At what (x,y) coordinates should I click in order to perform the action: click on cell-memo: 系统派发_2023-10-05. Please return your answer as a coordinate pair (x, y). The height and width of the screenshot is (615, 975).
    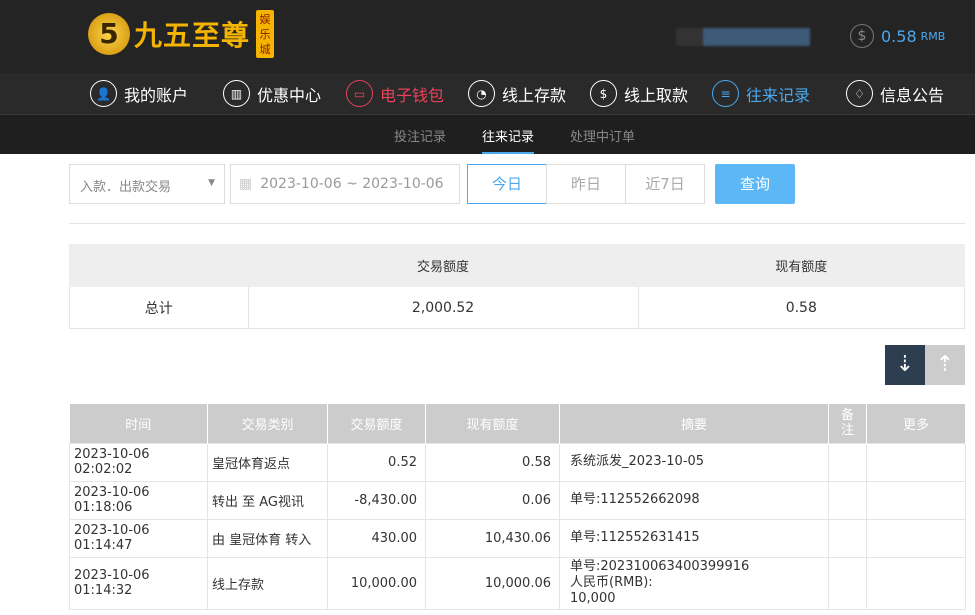
    Looking at the image, I should click on (694, 462).